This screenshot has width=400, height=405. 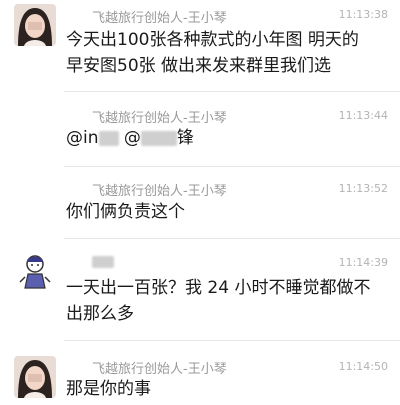 I want to click on message-text: 今天出100张各种款式的小年图 明天的 早安图50张 做出来发来群里我们选, so click(x=226, y=53).